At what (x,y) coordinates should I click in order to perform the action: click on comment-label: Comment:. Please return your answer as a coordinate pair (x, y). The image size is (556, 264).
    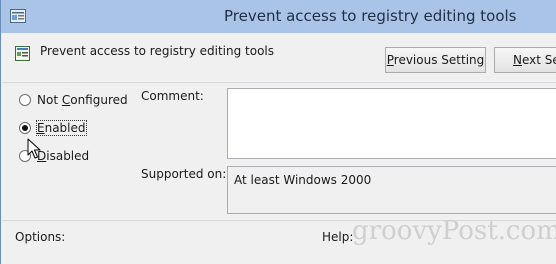
    Looking at the image, I should click on (172, 96).